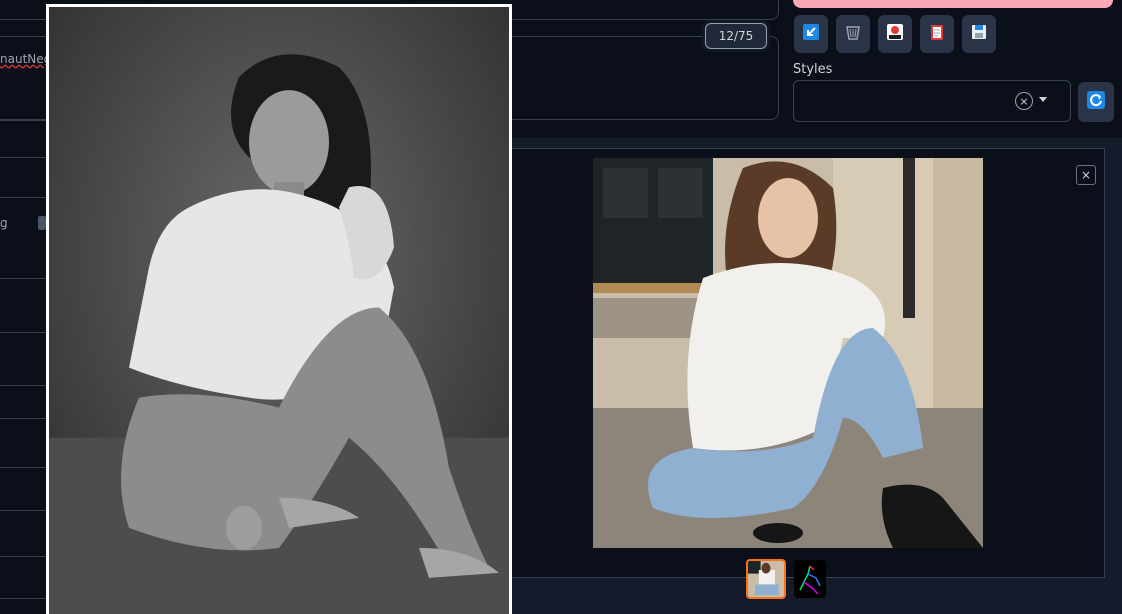 The image size is (1122, 614). I want to click on card-icon, so click(895, 34).